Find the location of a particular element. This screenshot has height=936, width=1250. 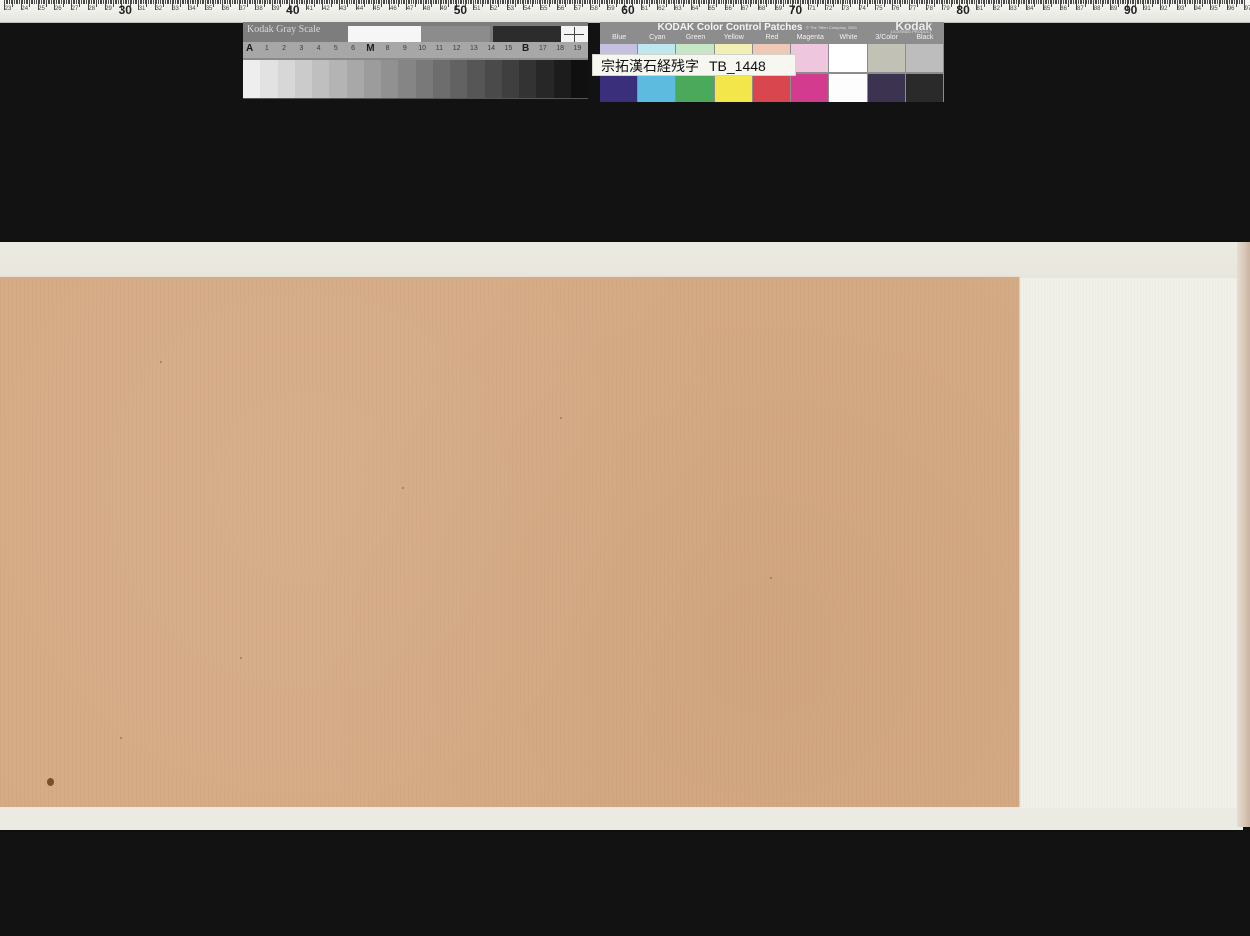

ruler-number: 47 is located at coordinates (410, 9).